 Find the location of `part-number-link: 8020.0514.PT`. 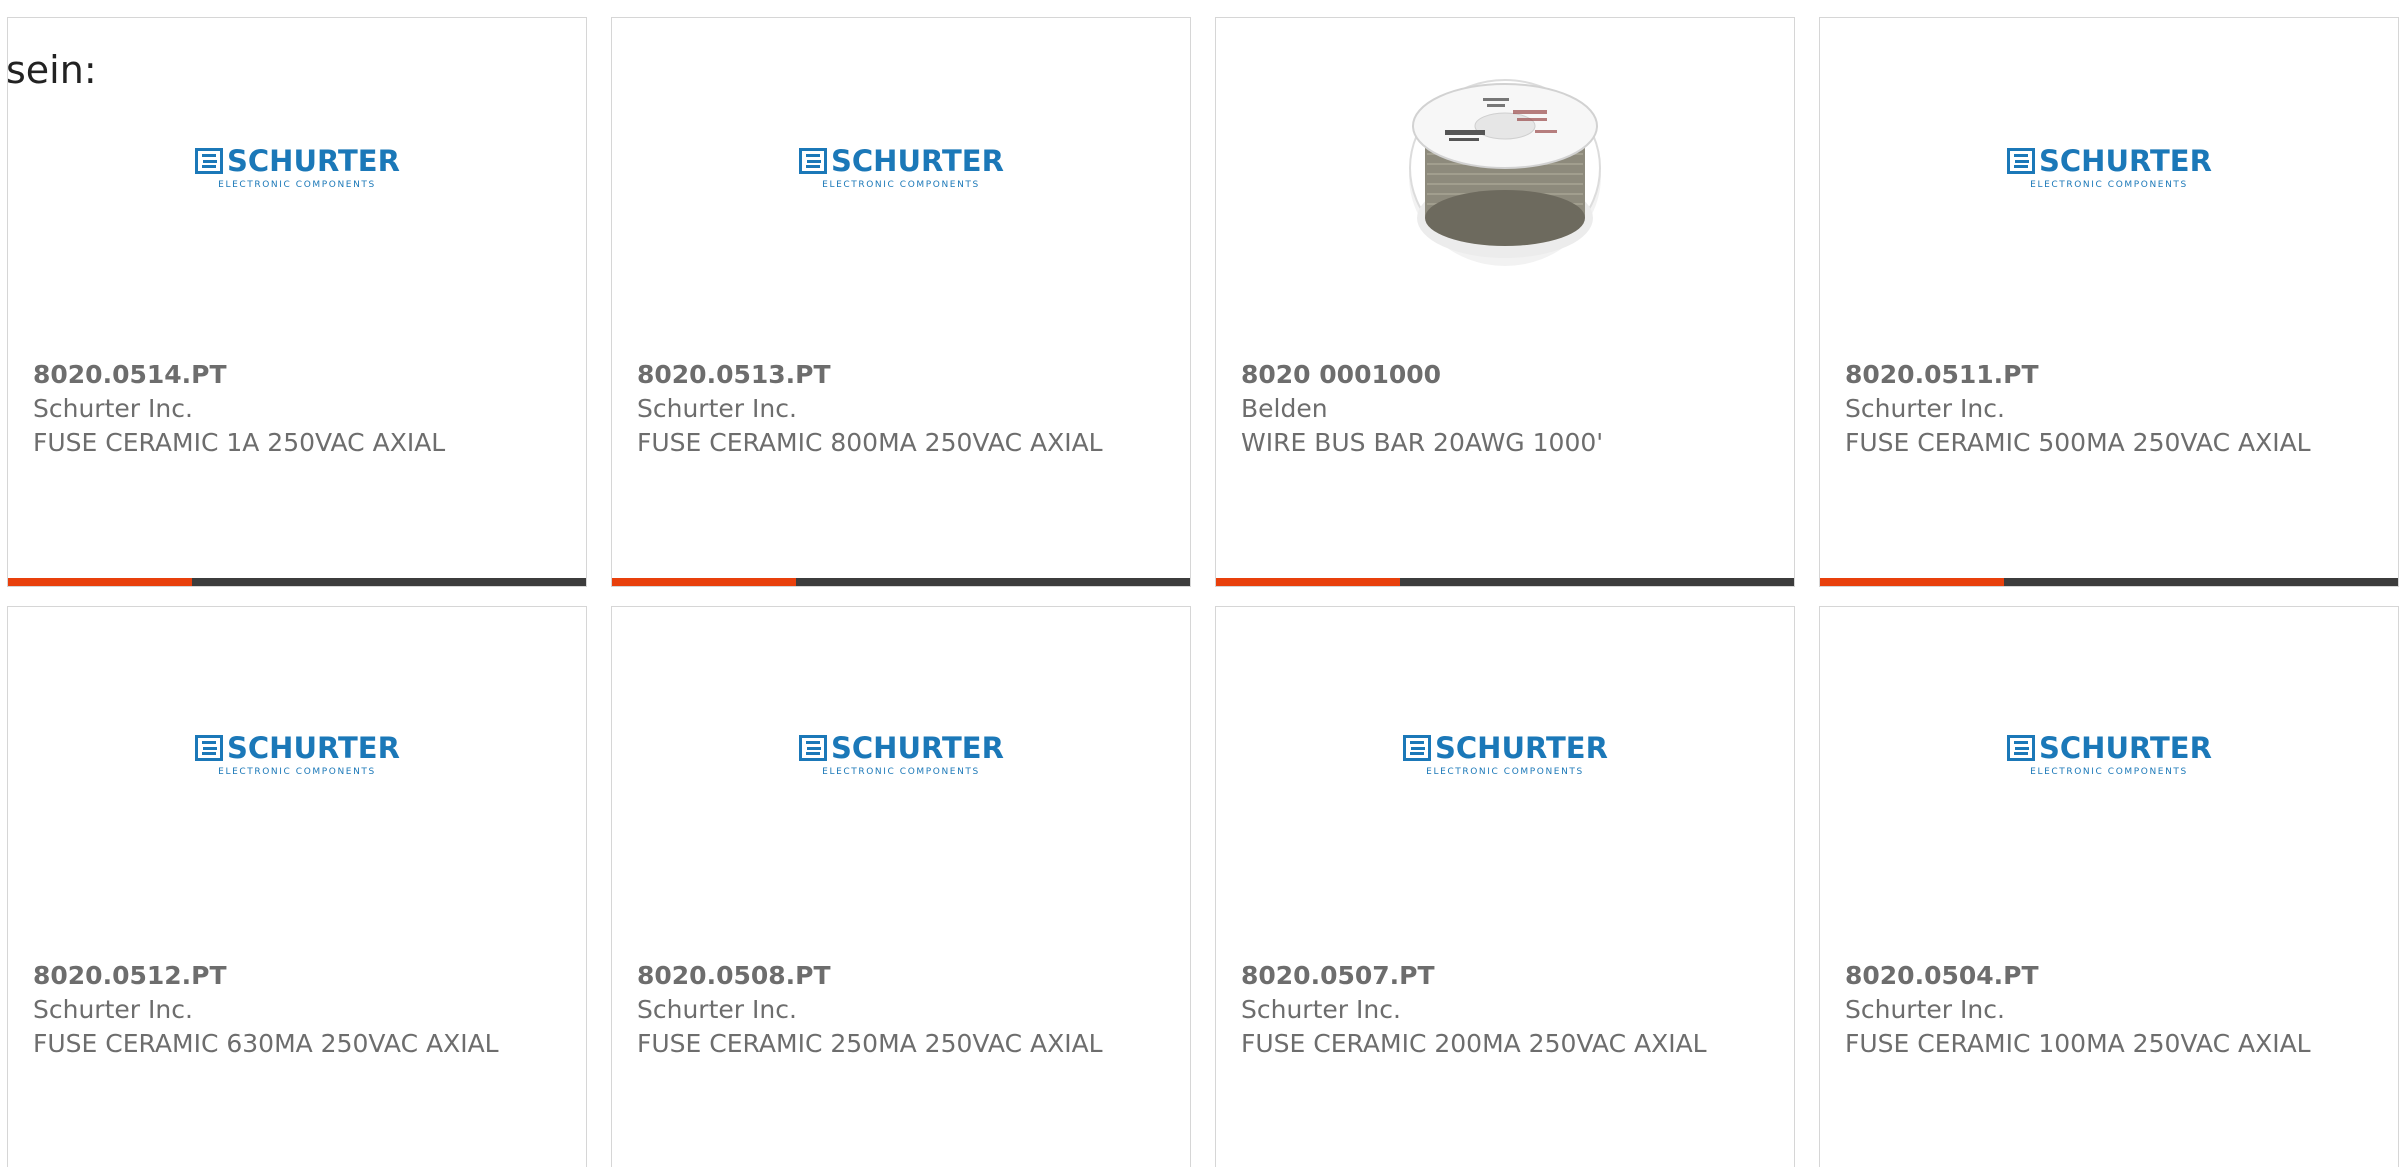

part-number-link: 8020.0514.PT is located at coordinates (268, 375).